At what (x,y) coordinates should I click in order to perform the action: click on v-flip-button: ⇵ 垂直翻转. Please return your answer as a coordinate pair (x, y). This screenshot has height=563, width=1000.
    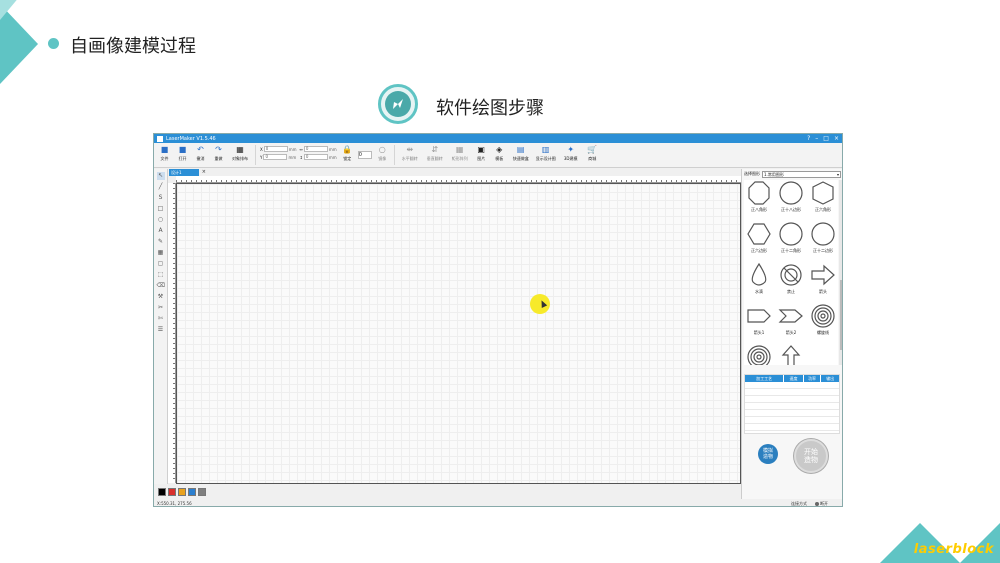
    Looking at the image, I should click on (435, 153).